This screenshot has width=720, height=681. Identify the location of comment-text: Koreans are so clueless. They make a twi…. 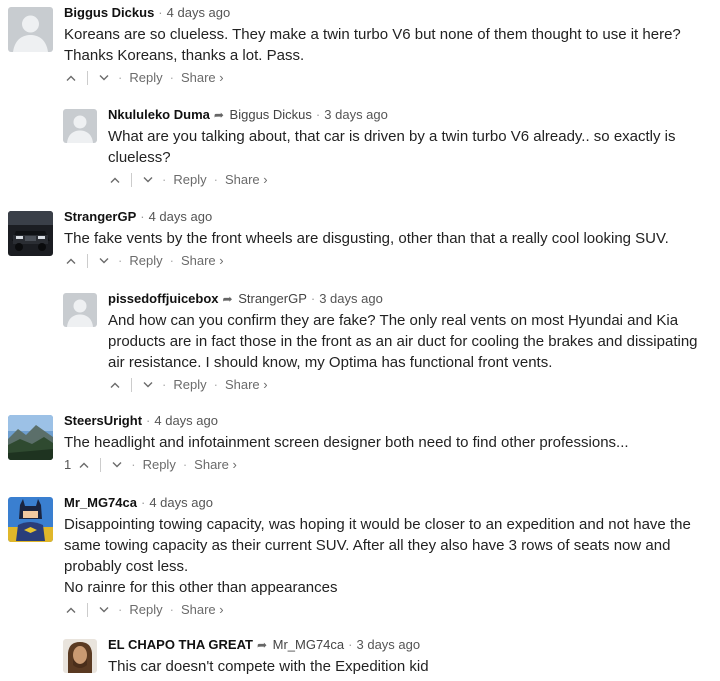
(388, 45).